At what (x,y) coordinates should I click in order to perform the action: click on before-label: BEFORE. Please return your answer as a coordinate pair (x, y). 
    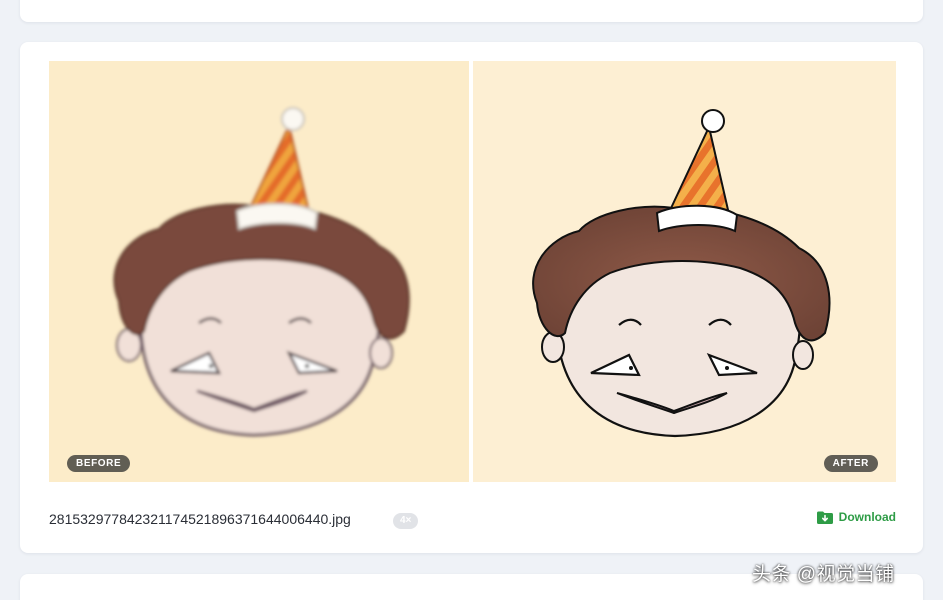
    Looking at the image, I should click on (99, 463).